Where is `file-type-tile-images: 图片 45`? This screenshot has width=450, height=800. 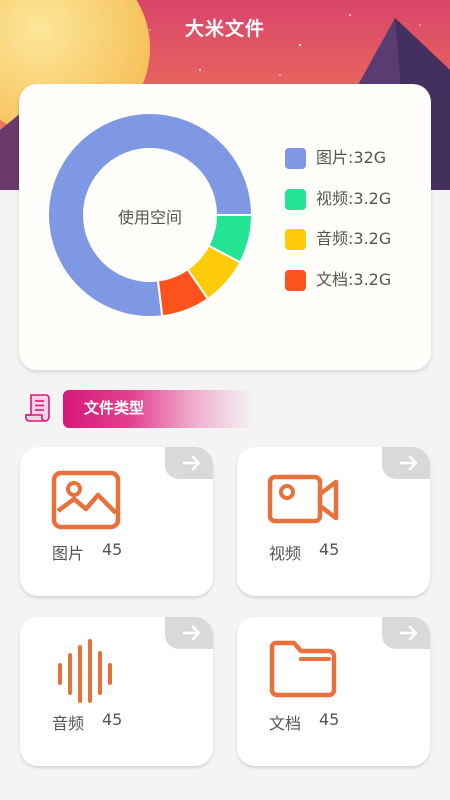 file-type-tile-images: 图片 45 is located at coordinates (116, 521).